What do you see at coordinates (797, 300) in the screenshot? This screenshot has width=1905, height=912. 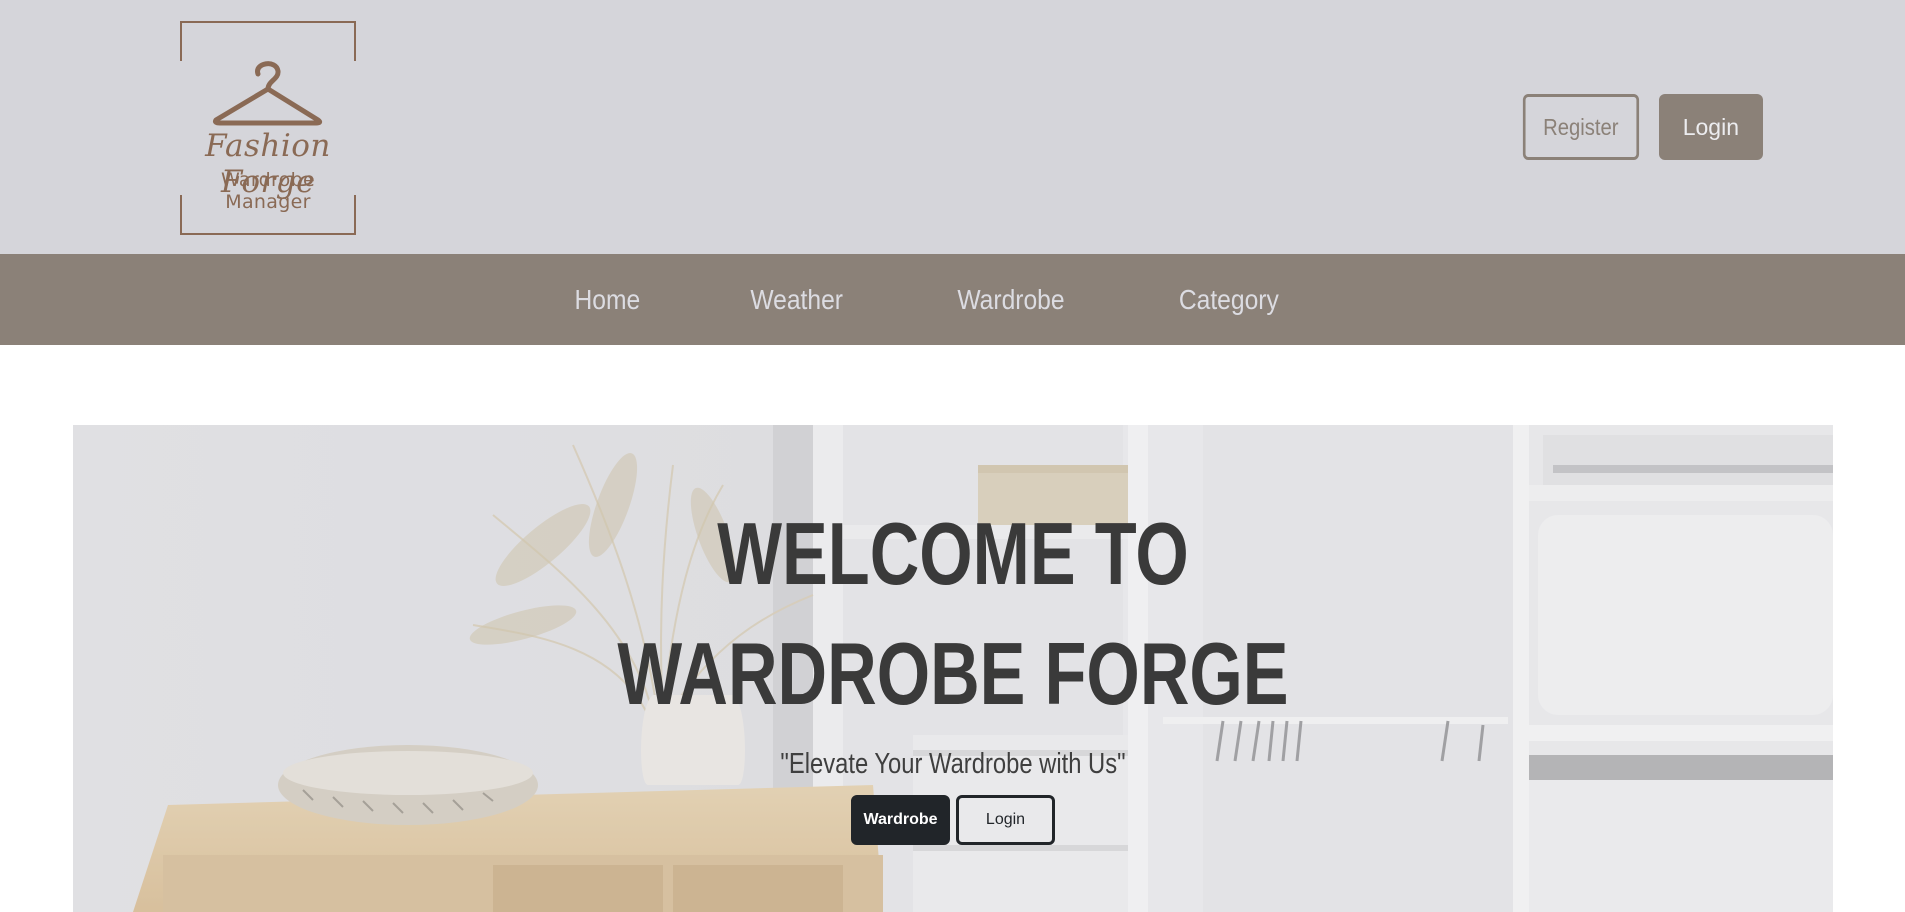 I see `nav-item-weather: Weather` at bounding box center [797, 300].